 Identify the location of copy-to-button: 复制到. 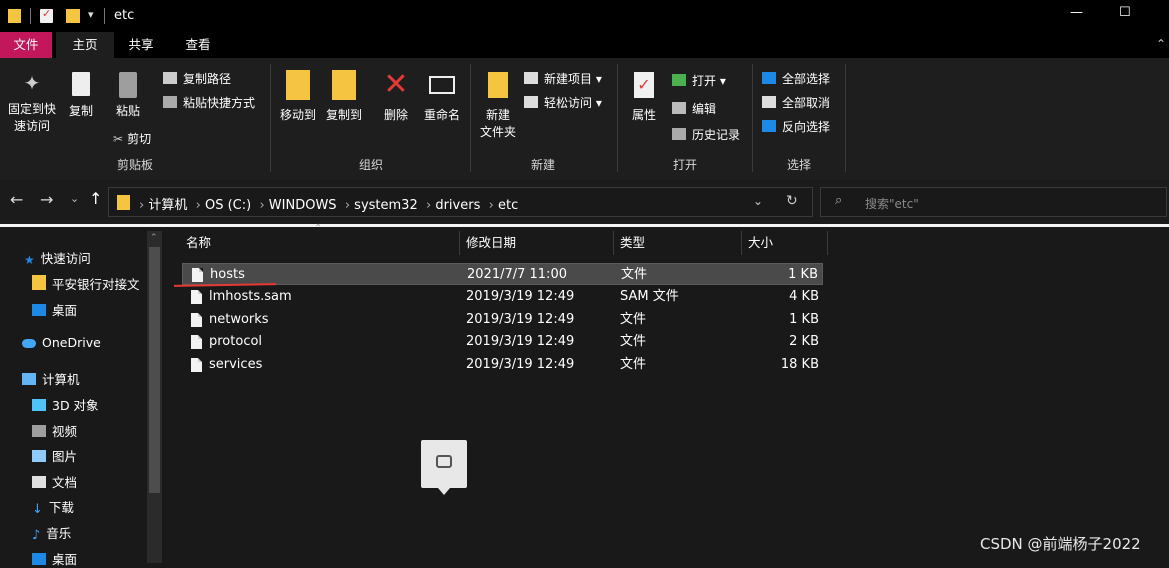
(344, 96).